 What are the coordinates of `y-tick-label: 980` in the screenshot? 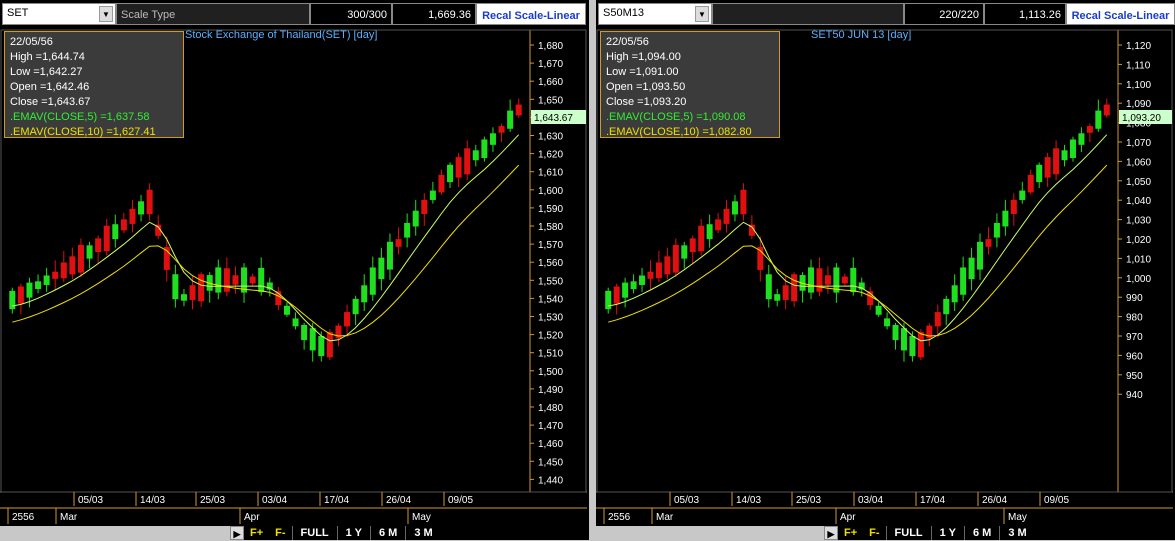 It's located at (1134, 318).